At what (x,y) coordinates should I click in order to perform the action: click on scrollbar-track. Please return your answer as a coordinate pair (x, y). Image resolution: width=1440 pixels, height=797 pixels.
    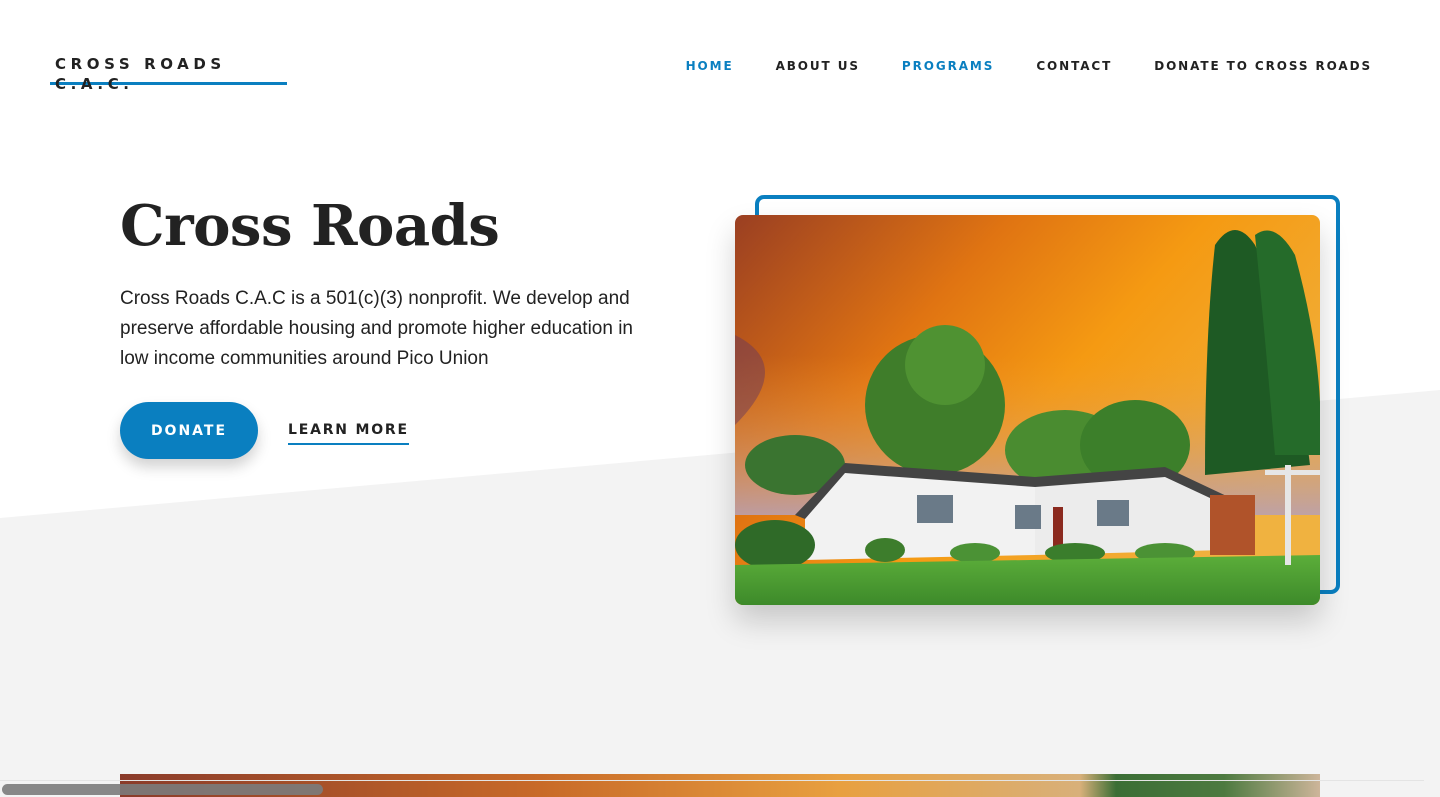
    Looking at the image, I should click on (712, 780).